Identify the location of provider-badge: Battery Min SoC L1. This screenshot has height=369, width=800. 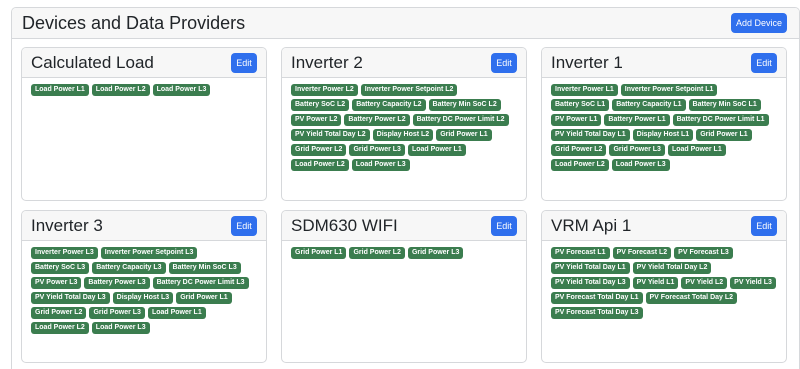
(724, 105).